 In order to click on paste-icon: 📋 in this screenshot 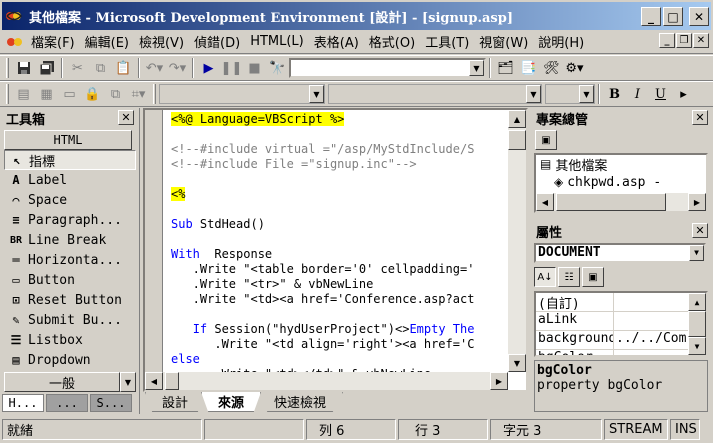, I will do `click(123, 68)`.